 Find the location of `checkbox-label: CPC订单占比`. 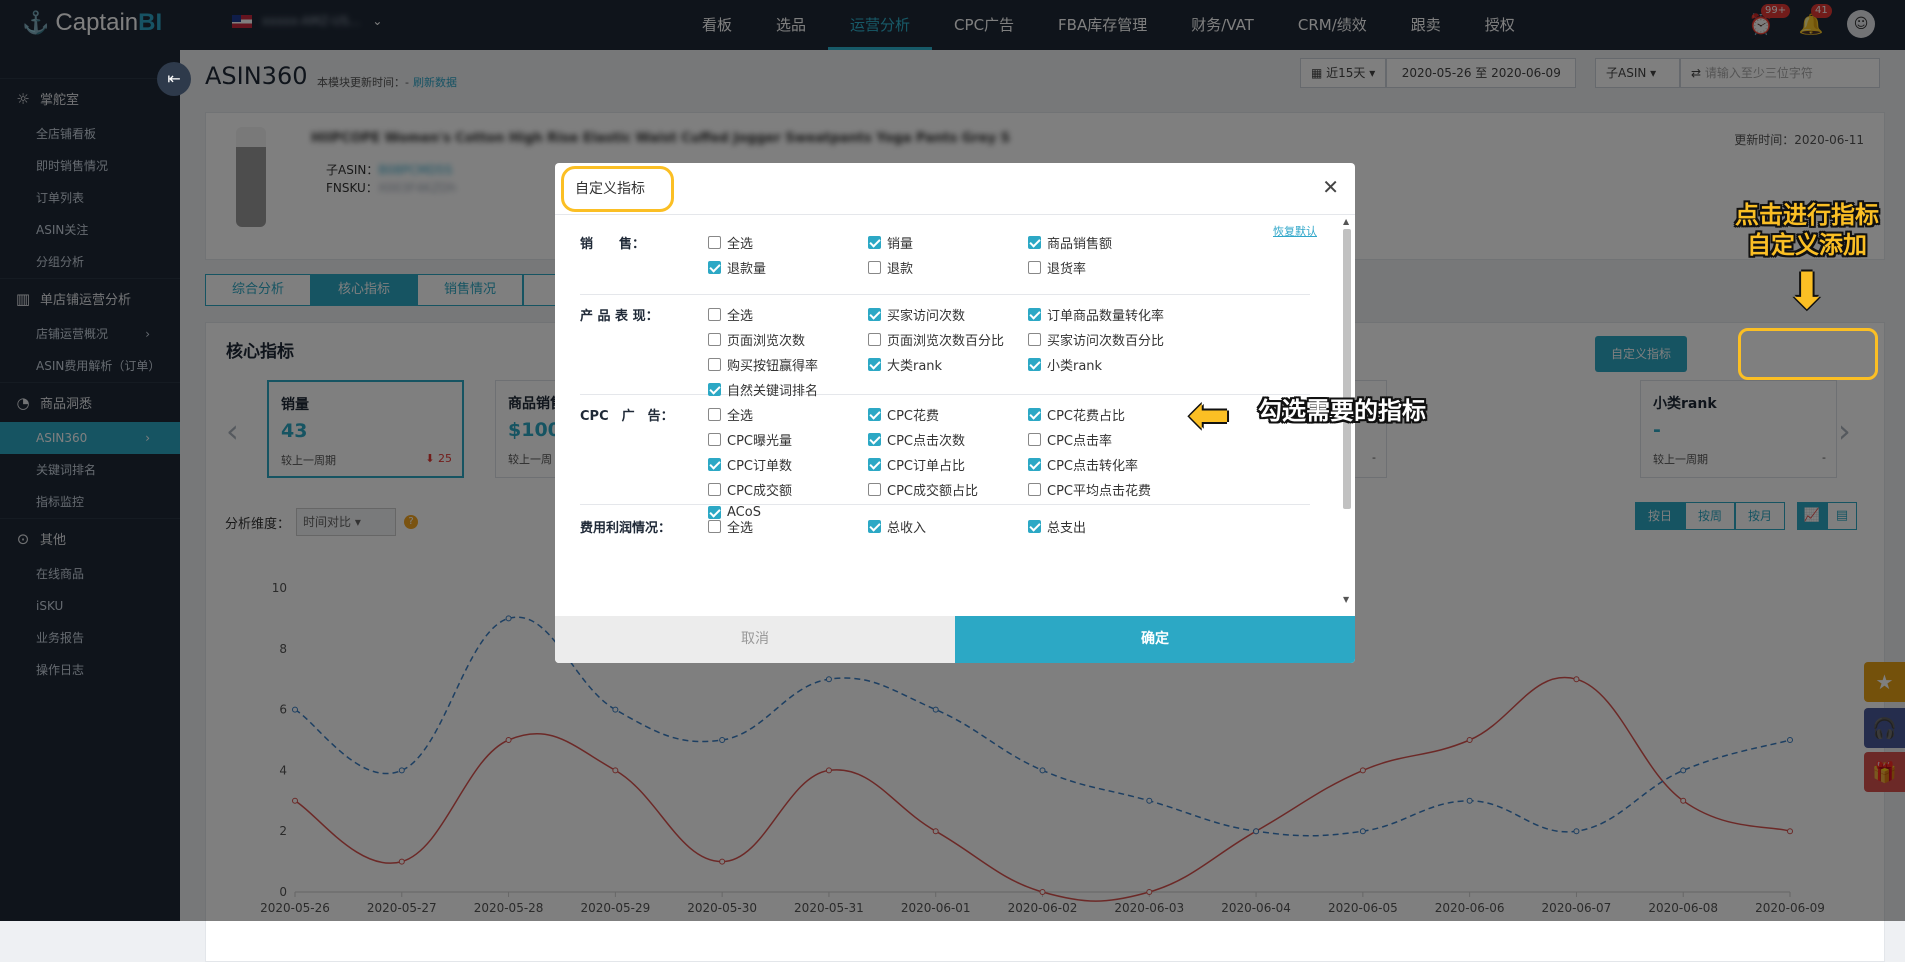

checkbox-label: CPC订单占比 is located at coordinates (926, 466).